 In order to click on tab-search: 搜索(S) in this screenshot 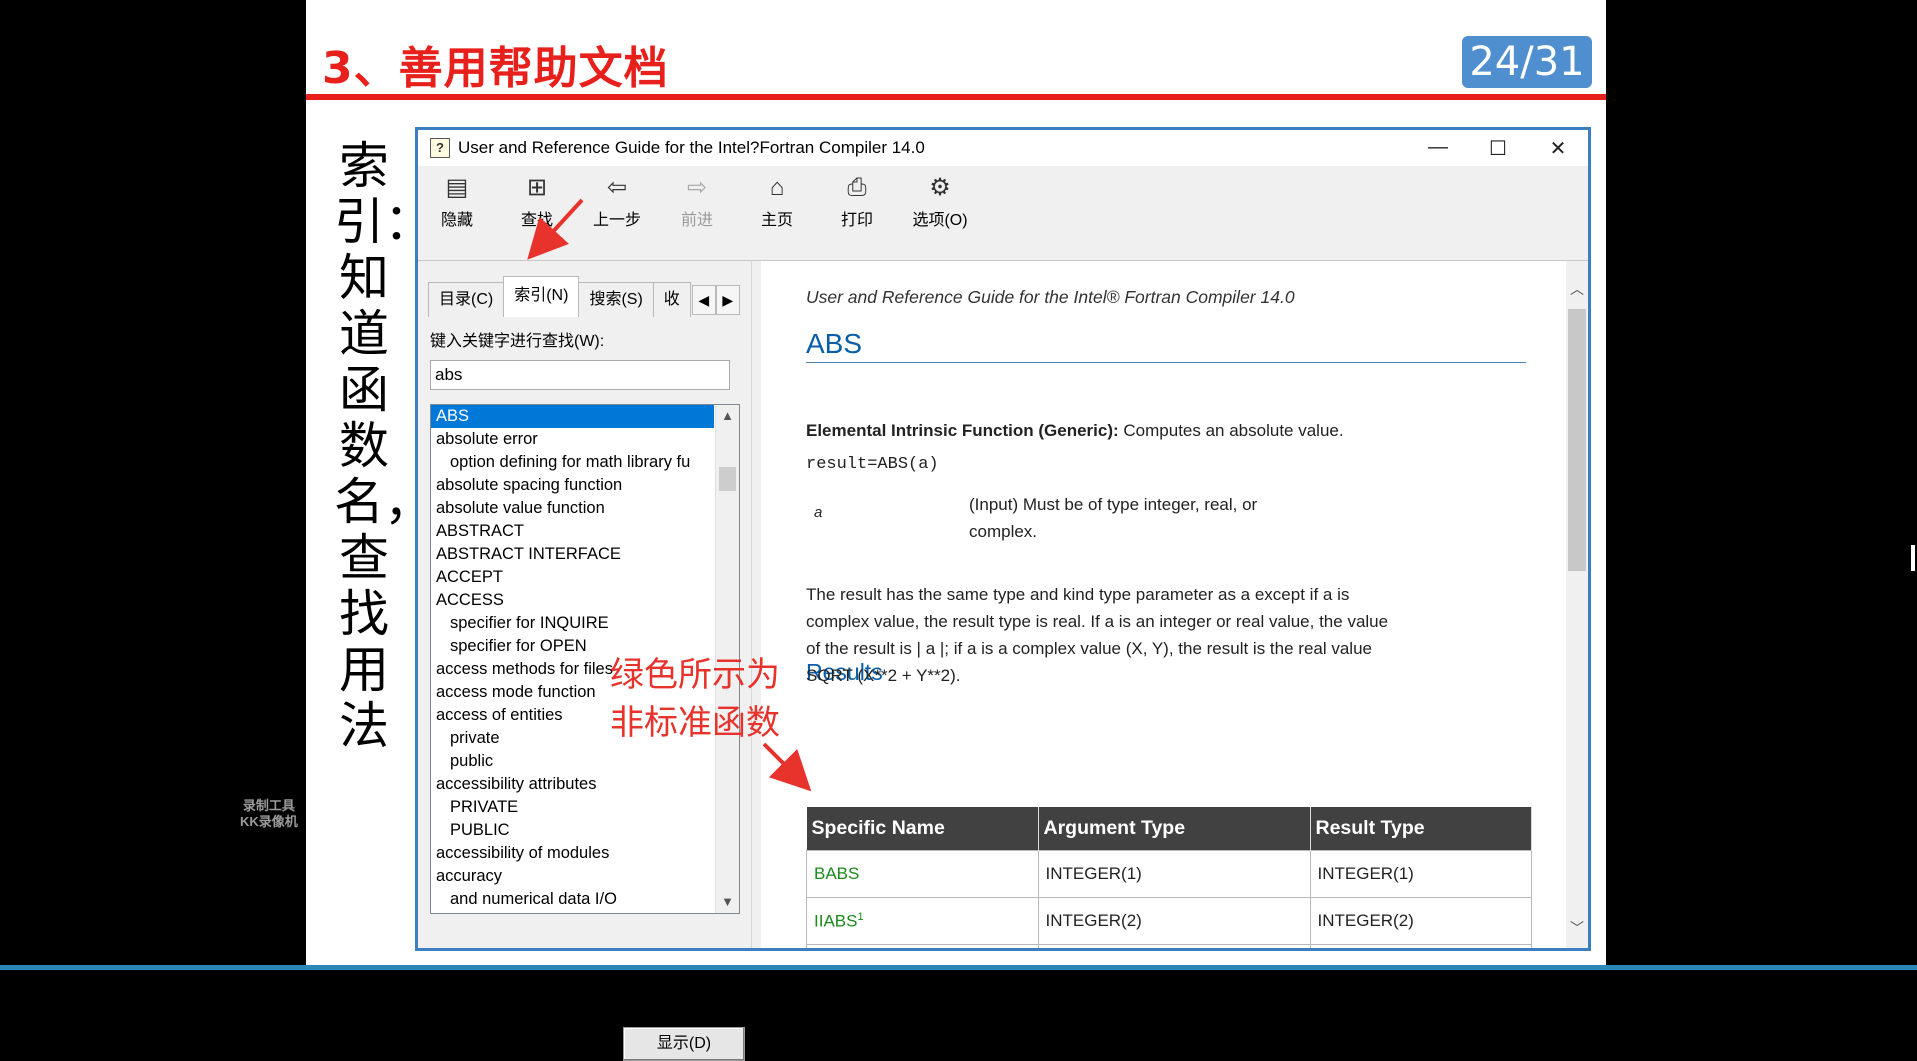, I will do `click(616, 299)`.